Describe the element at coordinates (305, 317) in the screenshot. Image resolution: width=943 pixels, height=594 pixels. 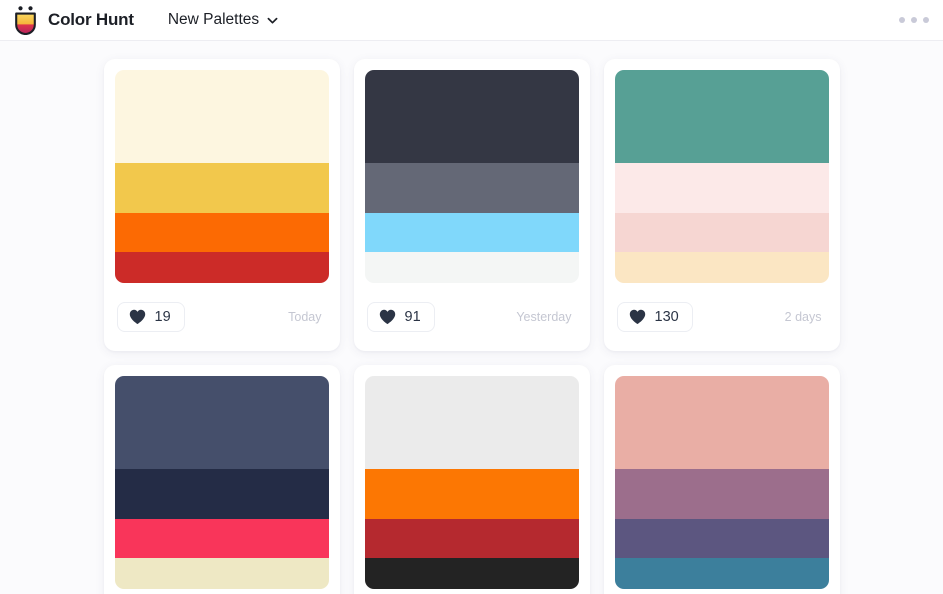
I see `palette-timestamp: Today` at that location.